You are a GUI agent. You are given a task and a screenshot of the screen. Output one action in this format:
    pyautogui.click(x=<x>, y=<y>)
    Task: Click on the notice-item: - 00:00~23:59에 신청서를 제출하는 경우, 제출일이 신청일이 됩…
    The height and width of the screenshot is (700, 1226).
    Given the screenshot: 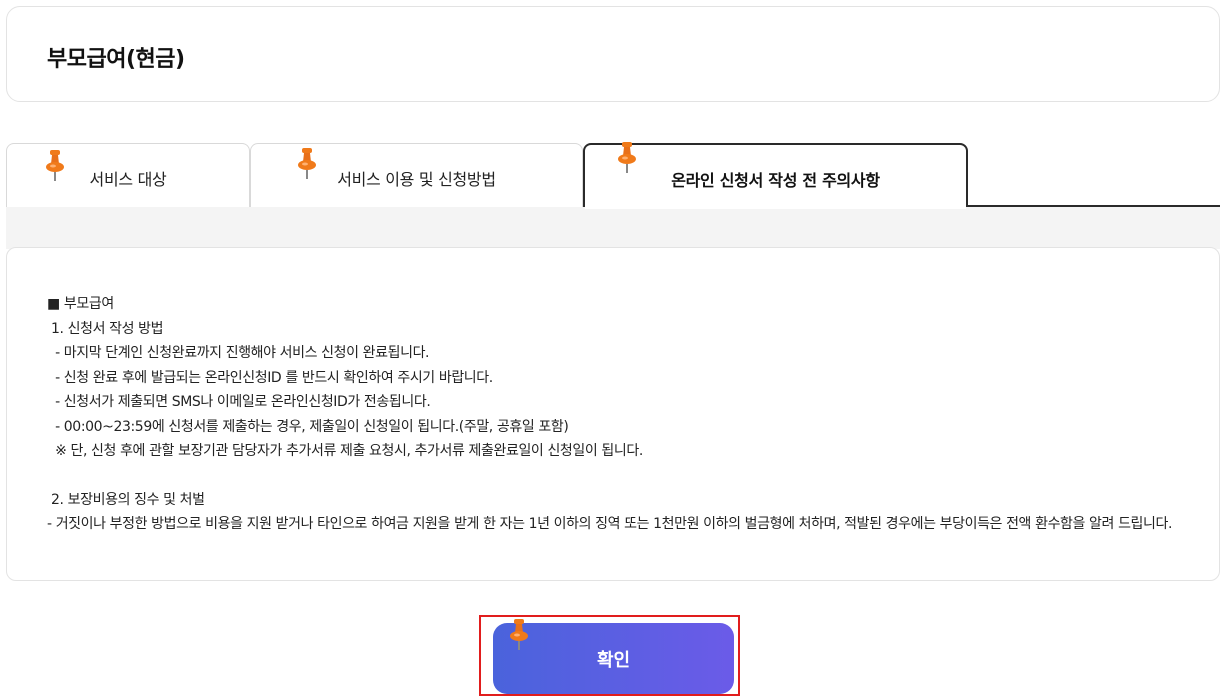 What is the action you would take?
    pyautogui.click(x=308, y=426)
    